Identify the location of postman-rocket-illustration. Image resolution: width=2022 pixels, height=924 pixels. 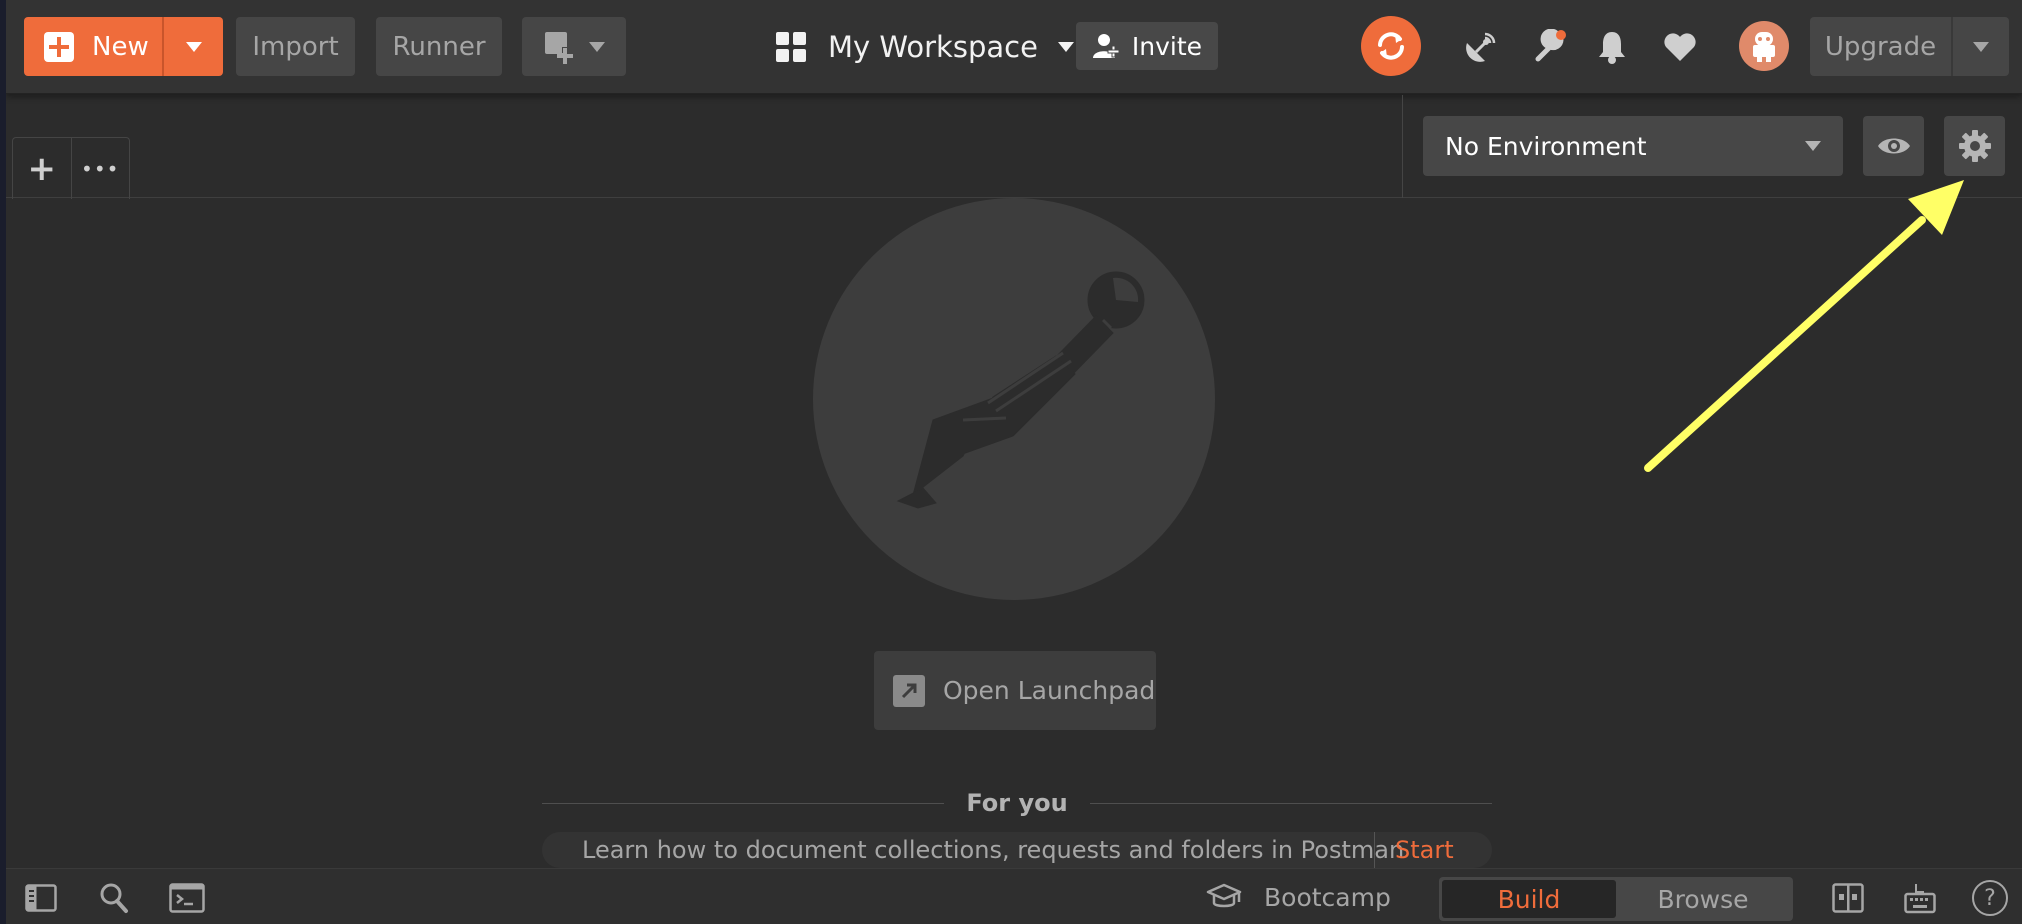
(1020, 390).